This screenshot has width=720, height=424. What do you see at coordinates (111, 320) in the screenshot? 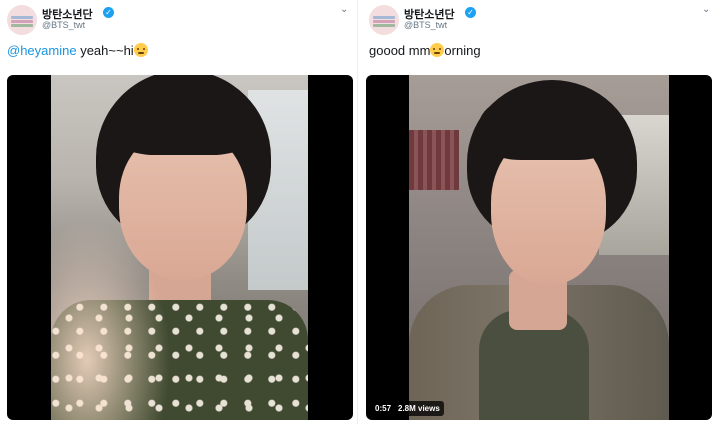
I see `light-flare` at bounding box center [111, 320].